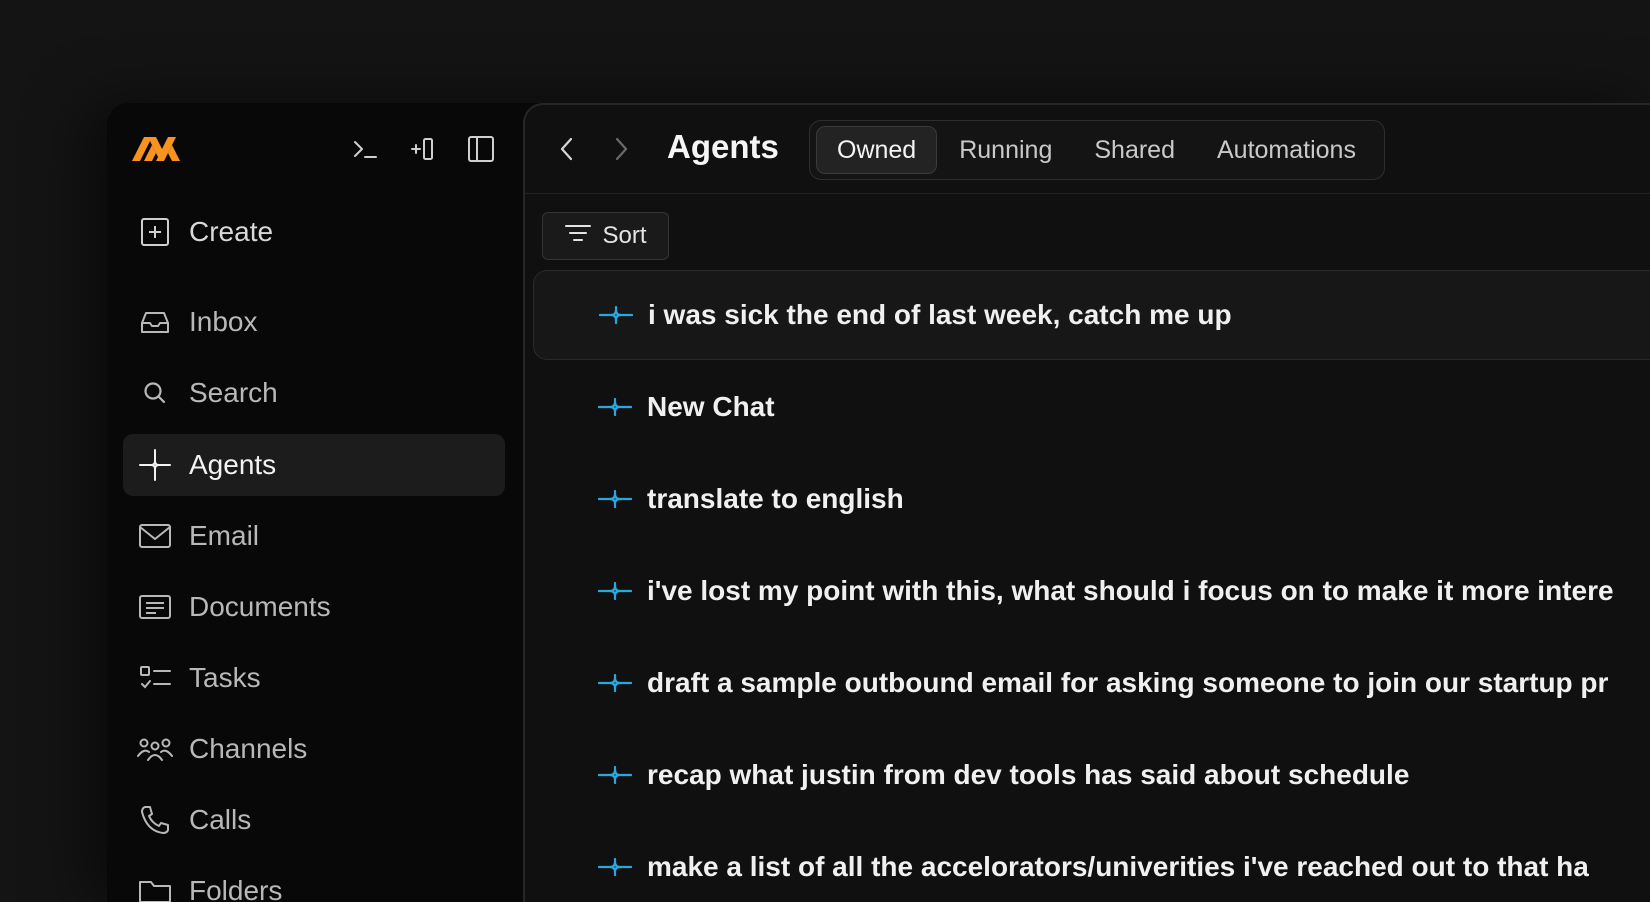  What do you see at coordinates (314, 749) in the screenshot?
I see `sidebar-item-channels: Channels` at bounding box center [314, 749].